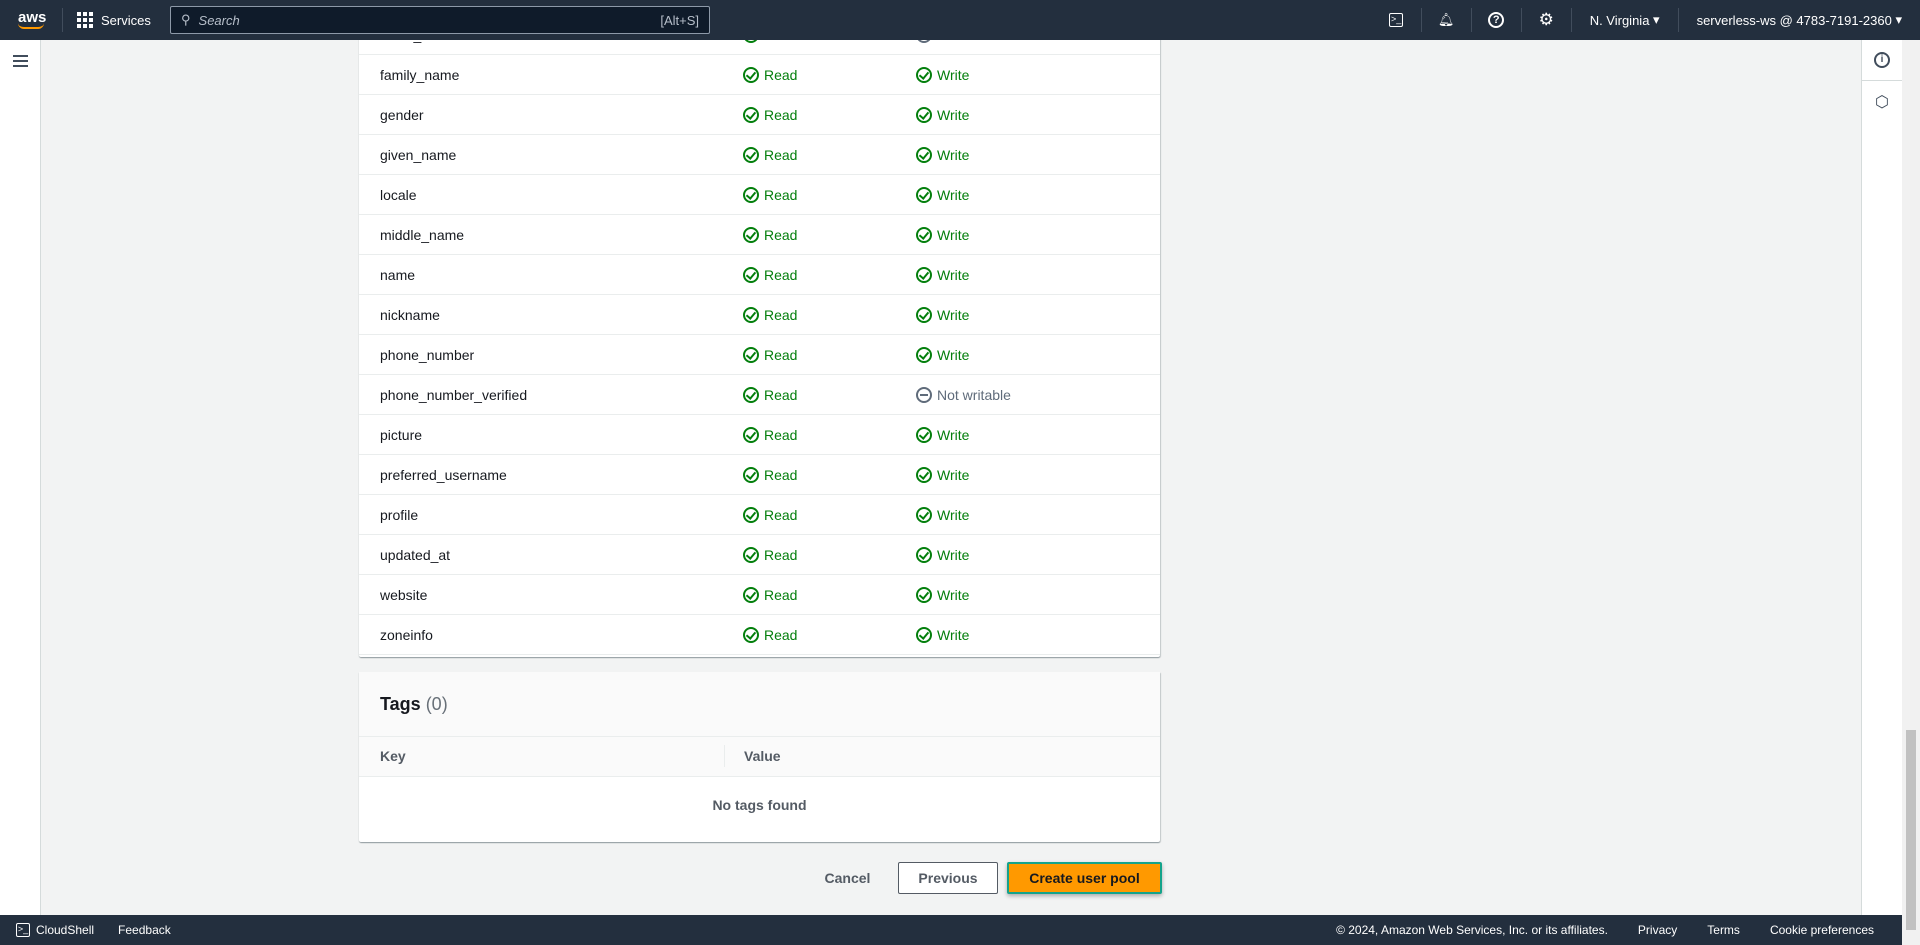  Describe the element at coordinates (759, 435) in the screenshot. I see `table-row: picture Read Write` at that location.